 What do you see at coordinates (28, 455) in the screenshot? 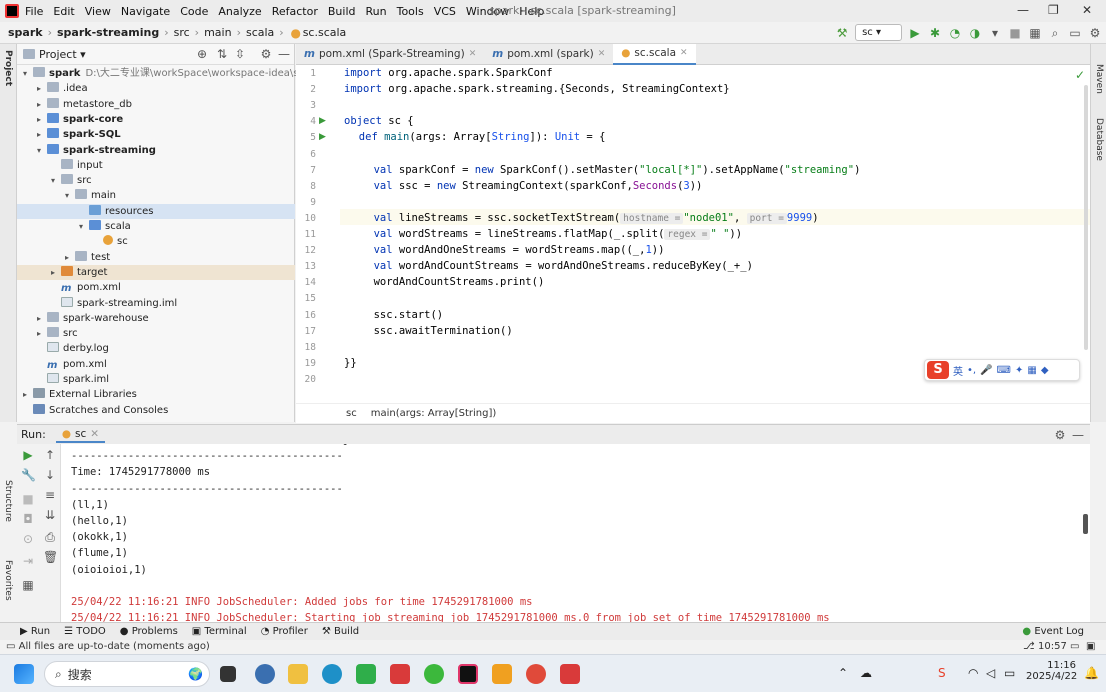
I see `rerun-icon: ▶` at bounding box center [28, 455].